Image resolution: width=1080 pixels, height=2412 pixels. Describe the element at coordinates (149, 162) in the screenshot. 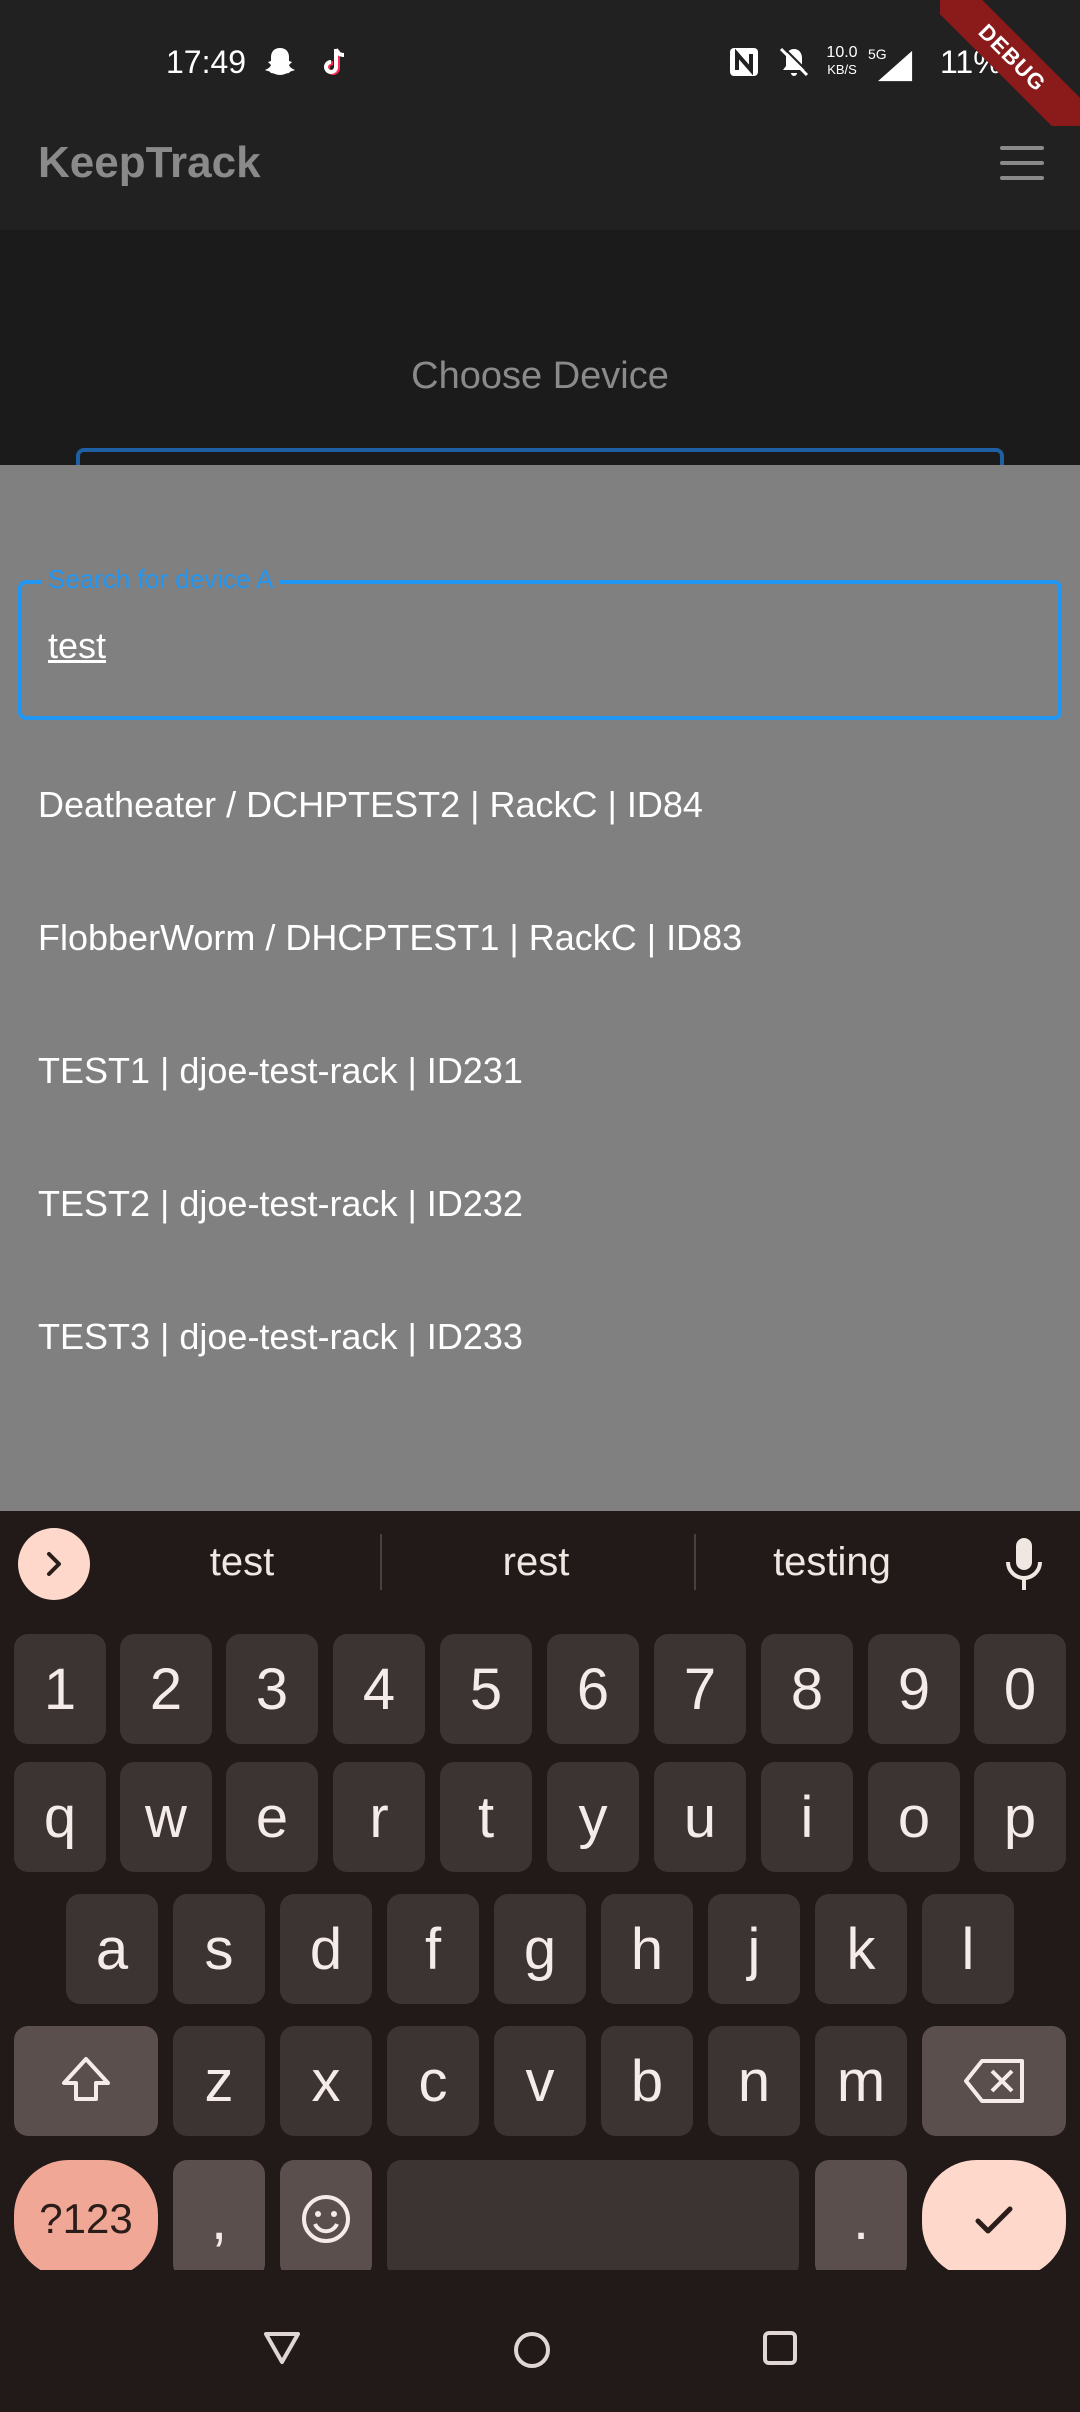

I see `app-title: KeepTrack` at that location.